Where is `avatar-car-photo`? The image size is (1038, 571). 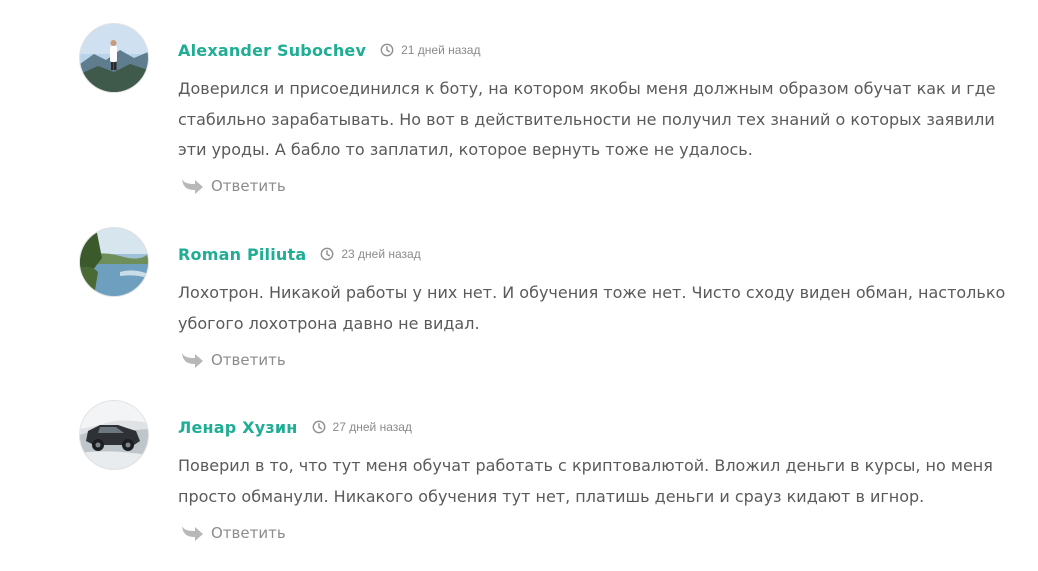
avatar-car-photo is located at coordinates (114, 435).